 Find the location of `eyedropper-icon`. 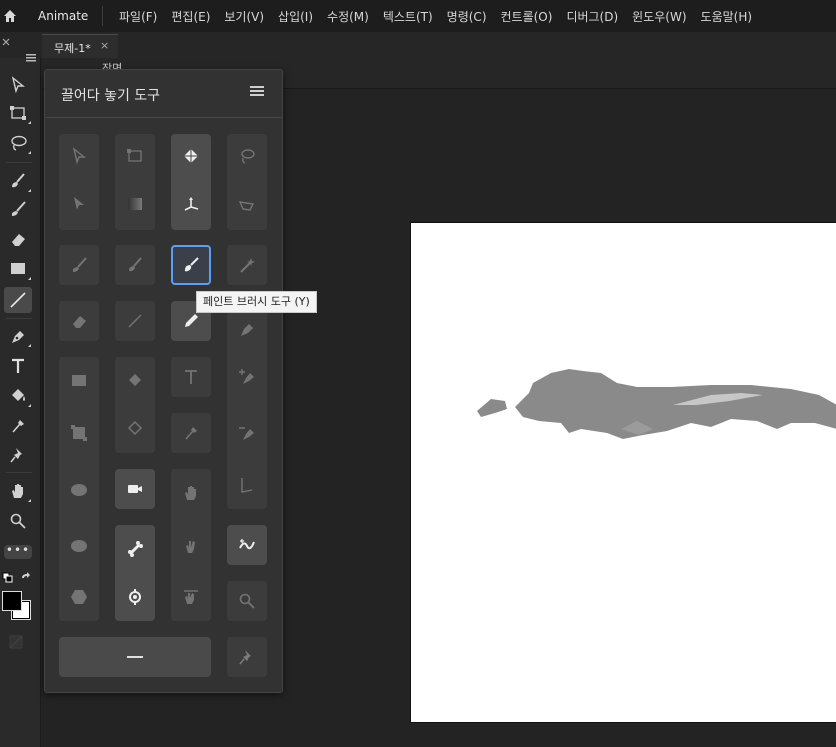

eyedropper-icon is located at coordinates (18, 426).